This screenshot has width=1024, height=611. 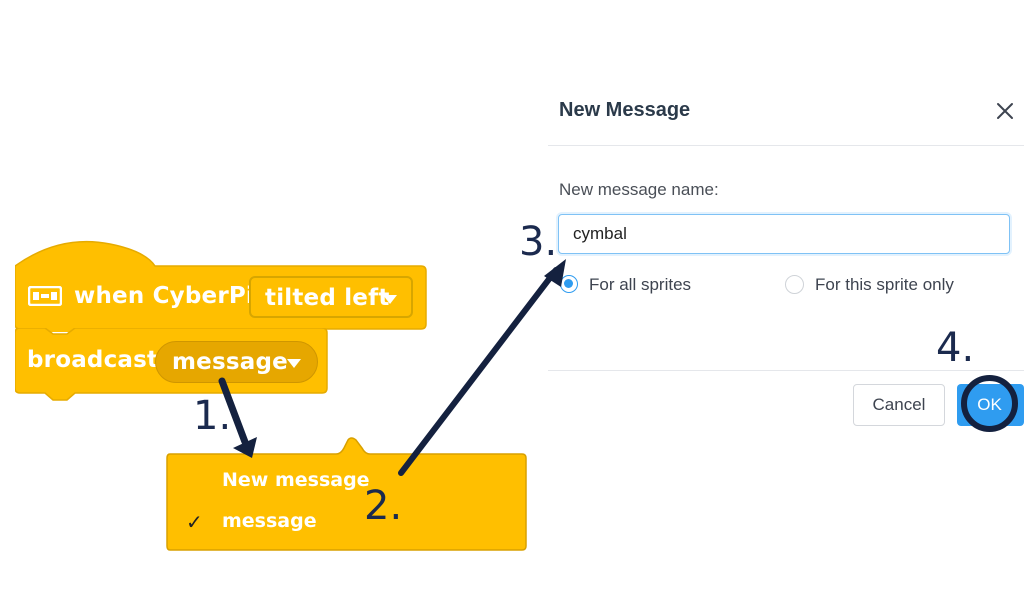 I want to click on tilted-direction-dropdown: tilted left, so click(x=331, y=297).